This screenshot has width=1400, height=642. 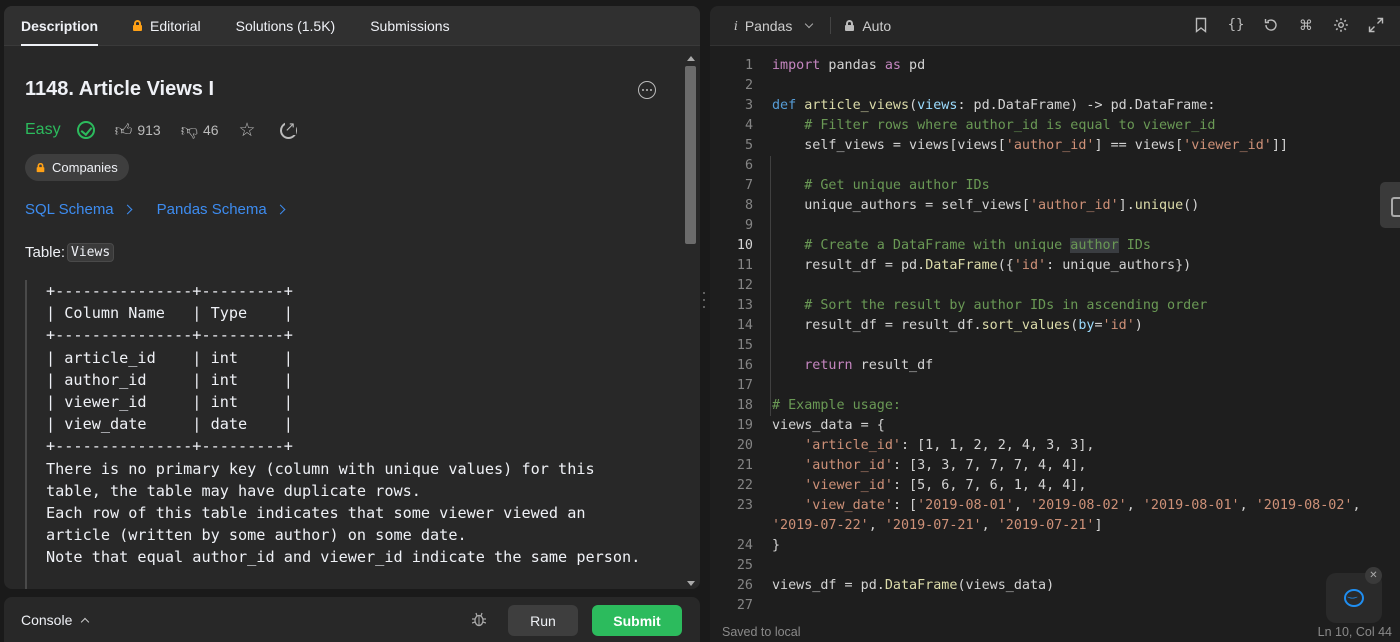 What do you see at coordinates (744, 565) in the screenshot?
I see `line-number: 25` at bounding box center [744, 565].